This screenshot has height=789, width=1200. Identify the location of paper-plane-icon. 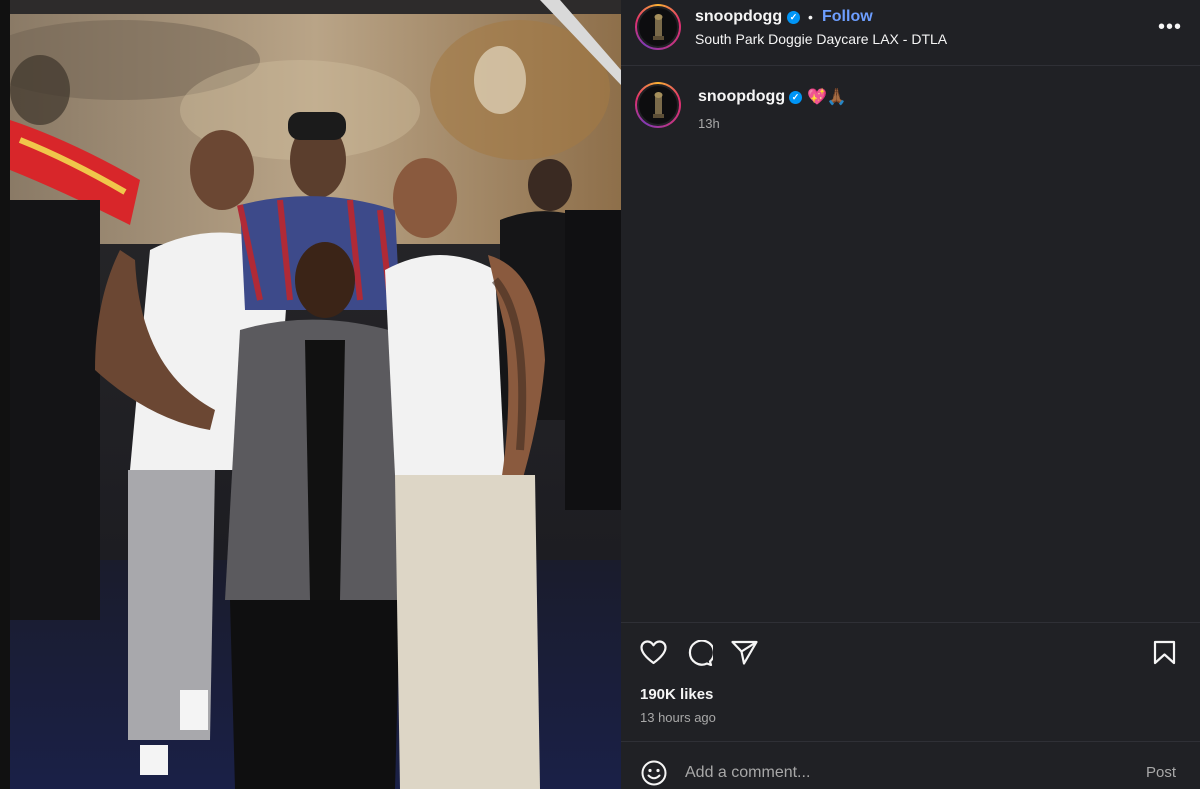
(744, 655).